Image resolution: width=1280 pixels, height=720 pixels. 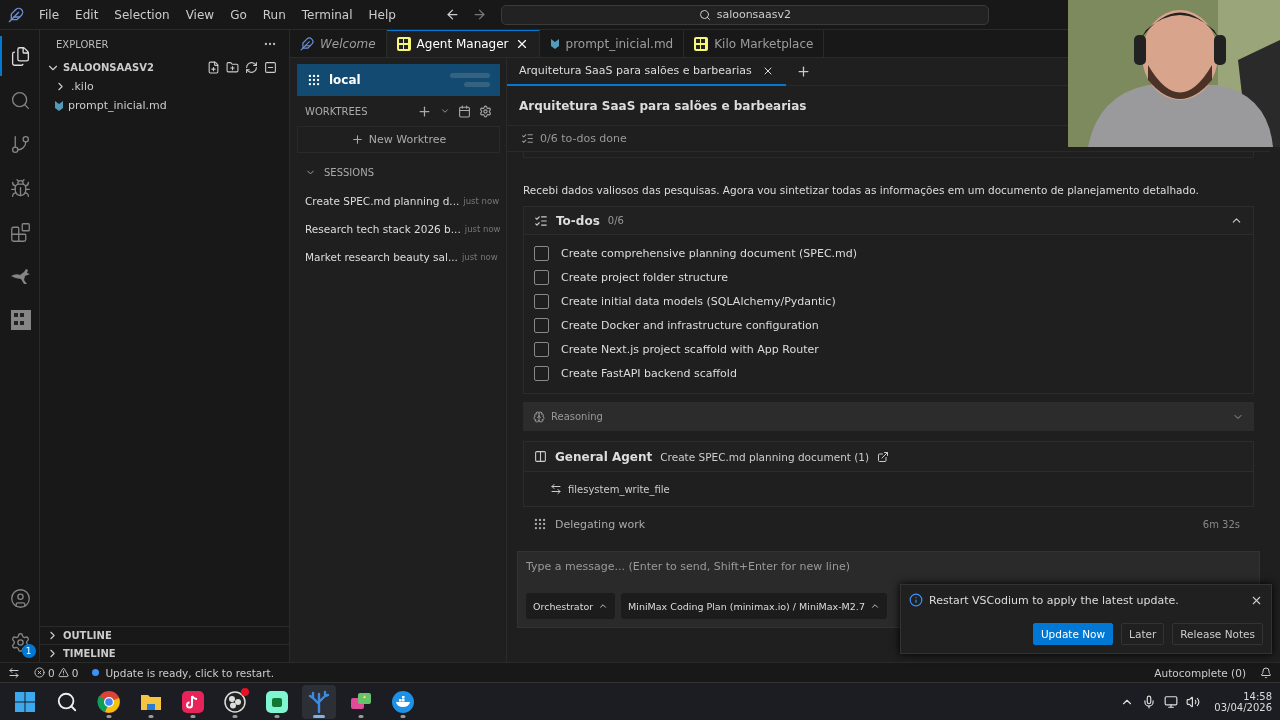 I want to click on status-text: Delegating work, so click(x=600, y=524).